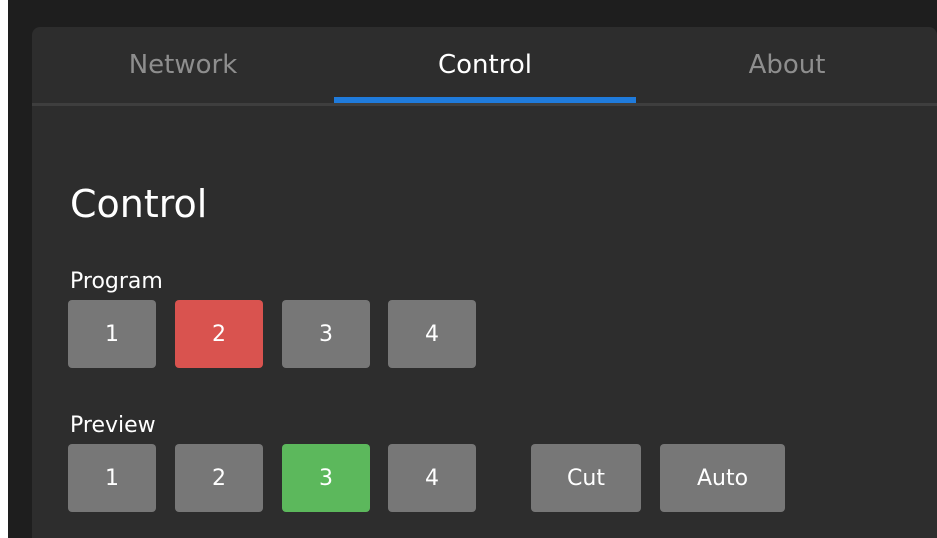  Describe the element at coordinates (219, 334) in the screenshot. I see `program-button-2: 2` at that location.